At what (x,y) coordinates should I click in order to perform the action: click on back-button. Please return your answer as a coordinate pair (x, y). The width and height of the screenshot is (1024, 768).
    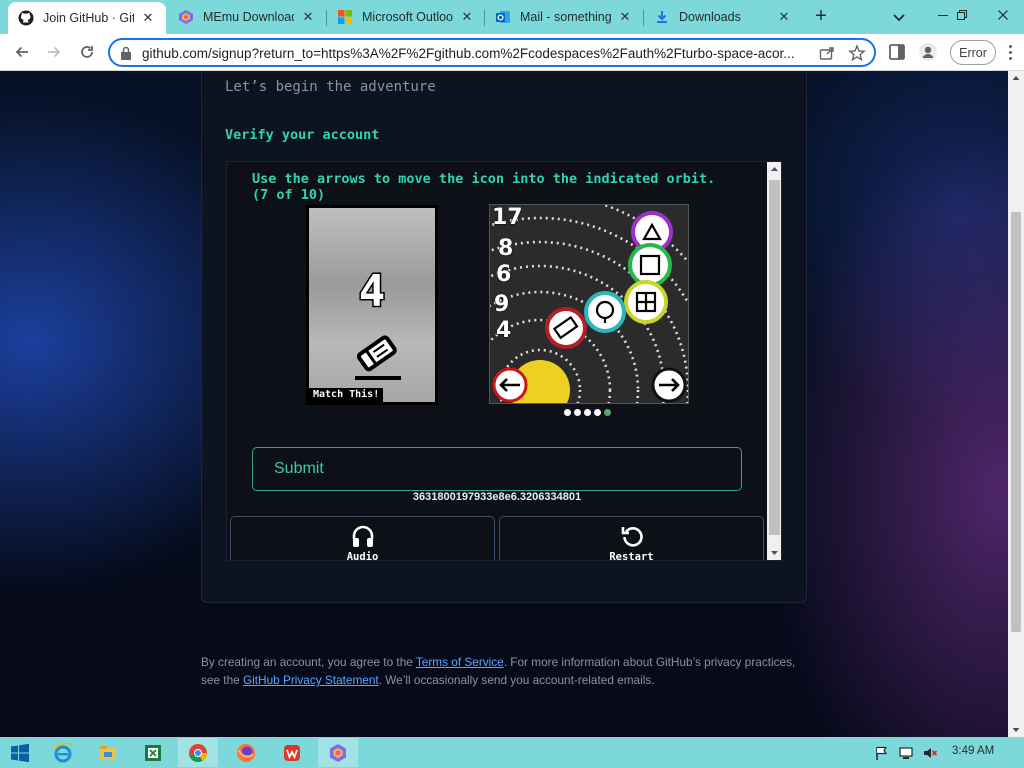
    Looking at the image, I should click on (22, 52).